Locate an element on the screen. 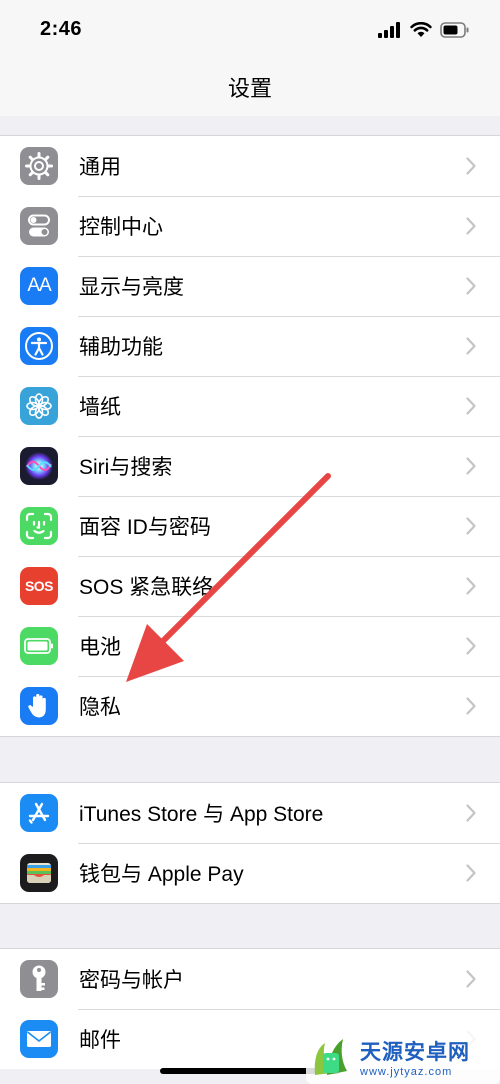 Image resolution: width=500 pixels, height=1084 pixels. settings-row-general: 通用 is located at coordinates (250, 166).